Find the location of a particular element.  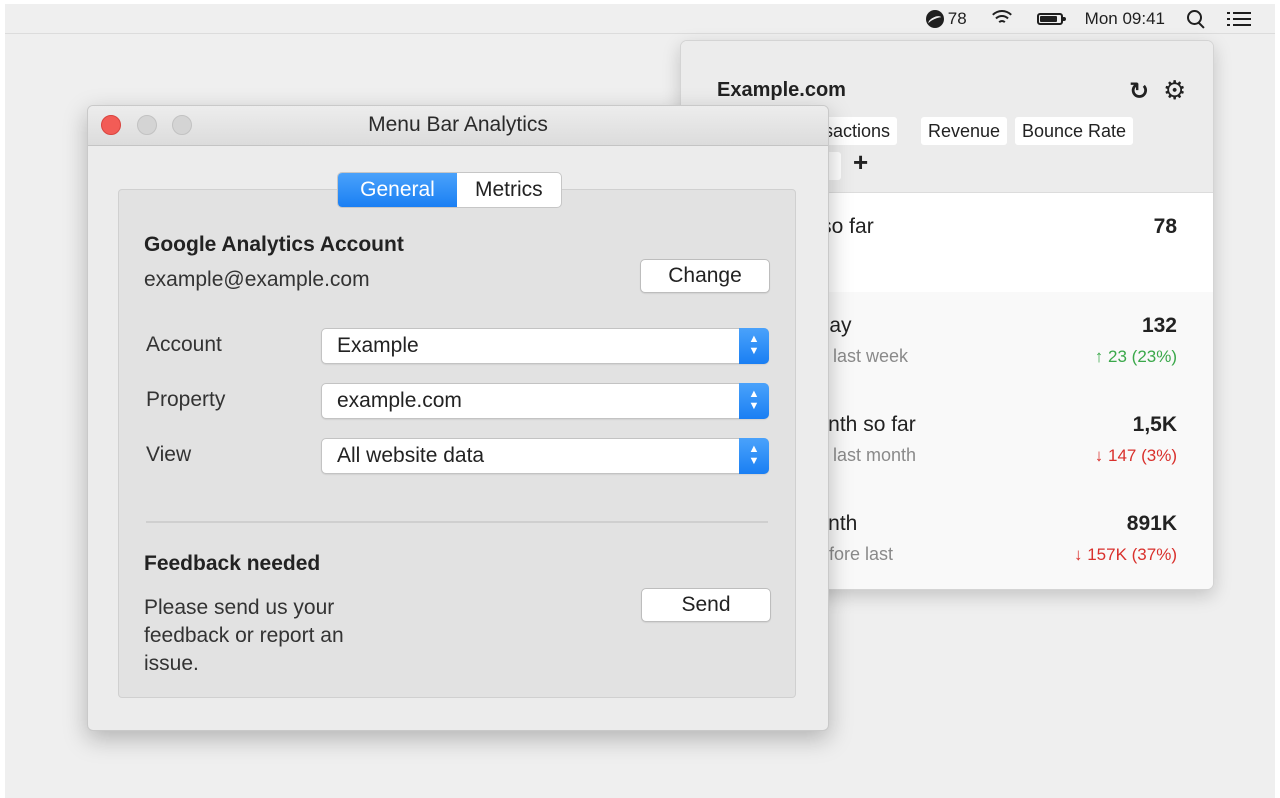

property-select: example.com ▲ ▼ is located at coordinates (545, 401).